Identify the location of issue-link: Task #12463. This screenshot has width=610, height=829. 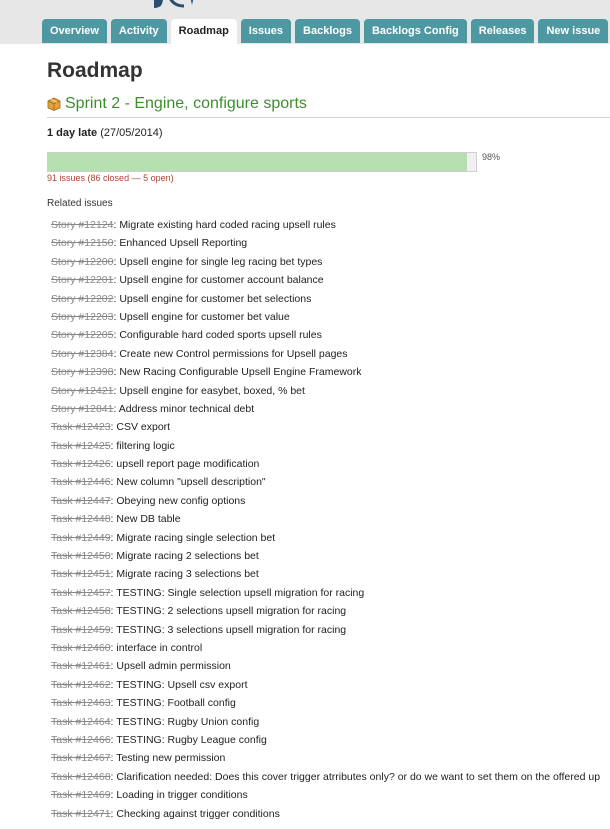
(81, 703).